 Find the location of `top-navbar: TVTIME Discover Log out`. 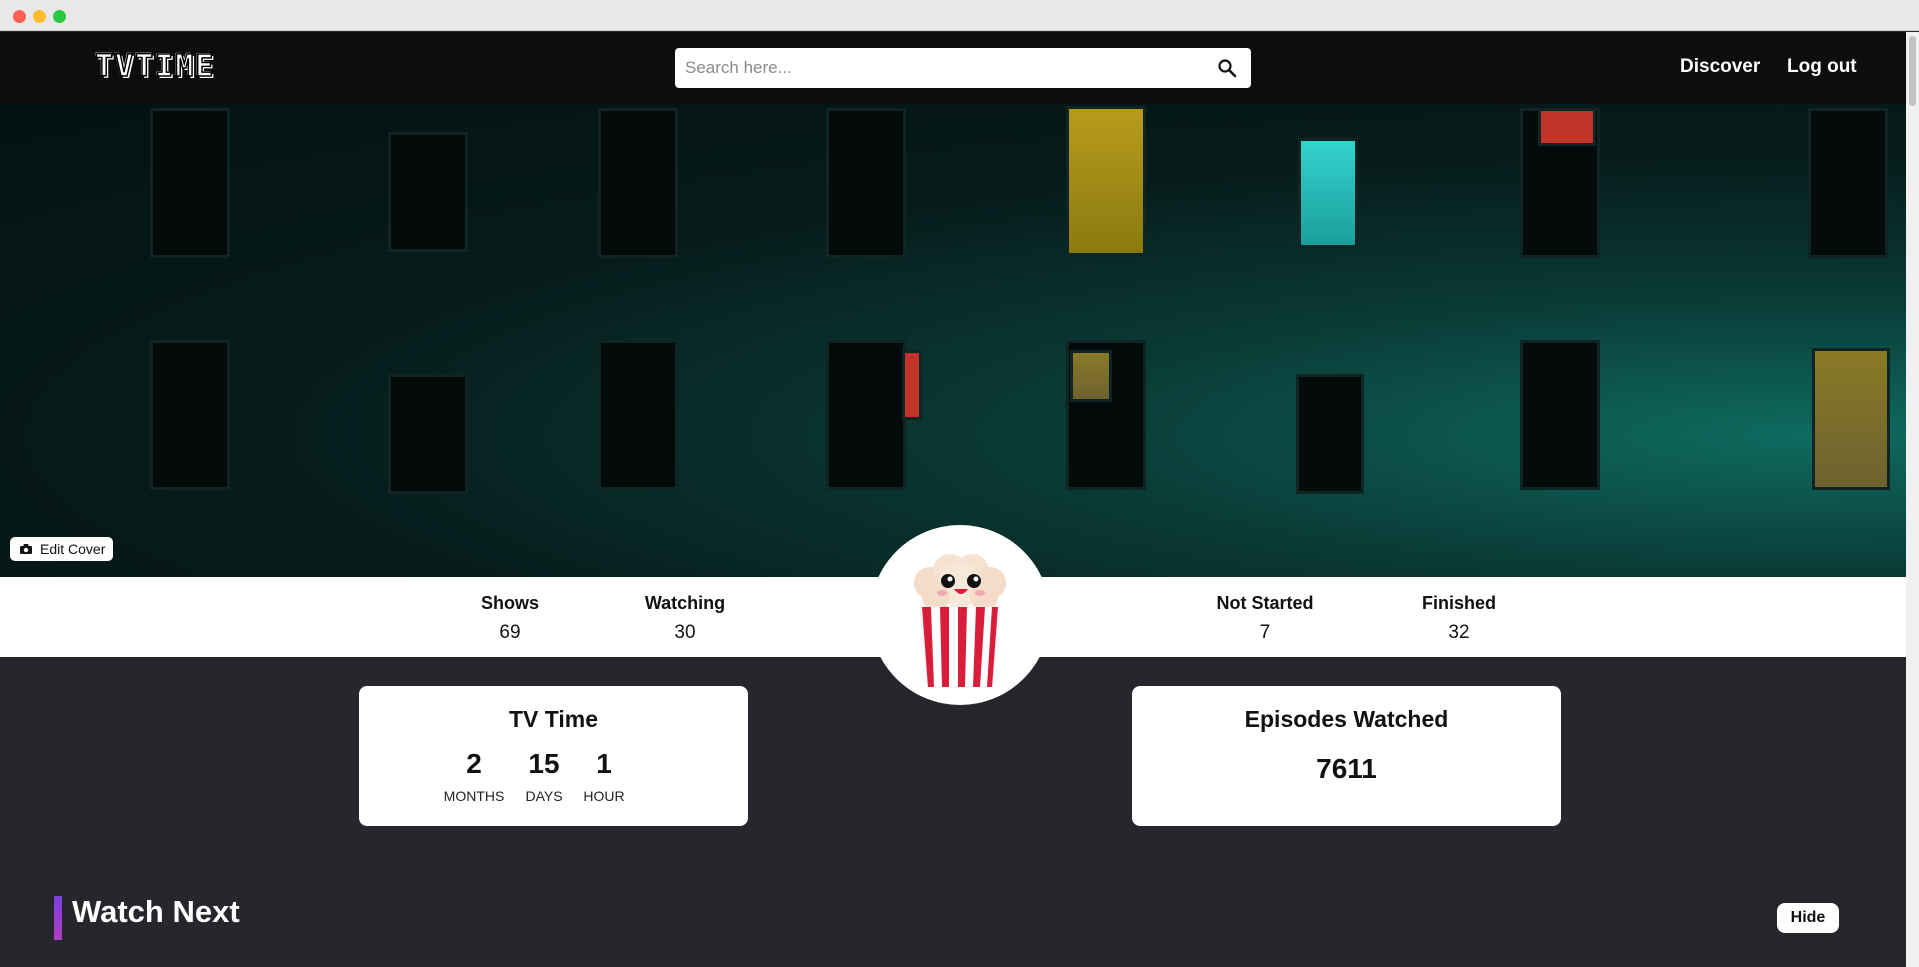

top-navbar: TVTIME Discover Log out is located at coordinates (953, 68).